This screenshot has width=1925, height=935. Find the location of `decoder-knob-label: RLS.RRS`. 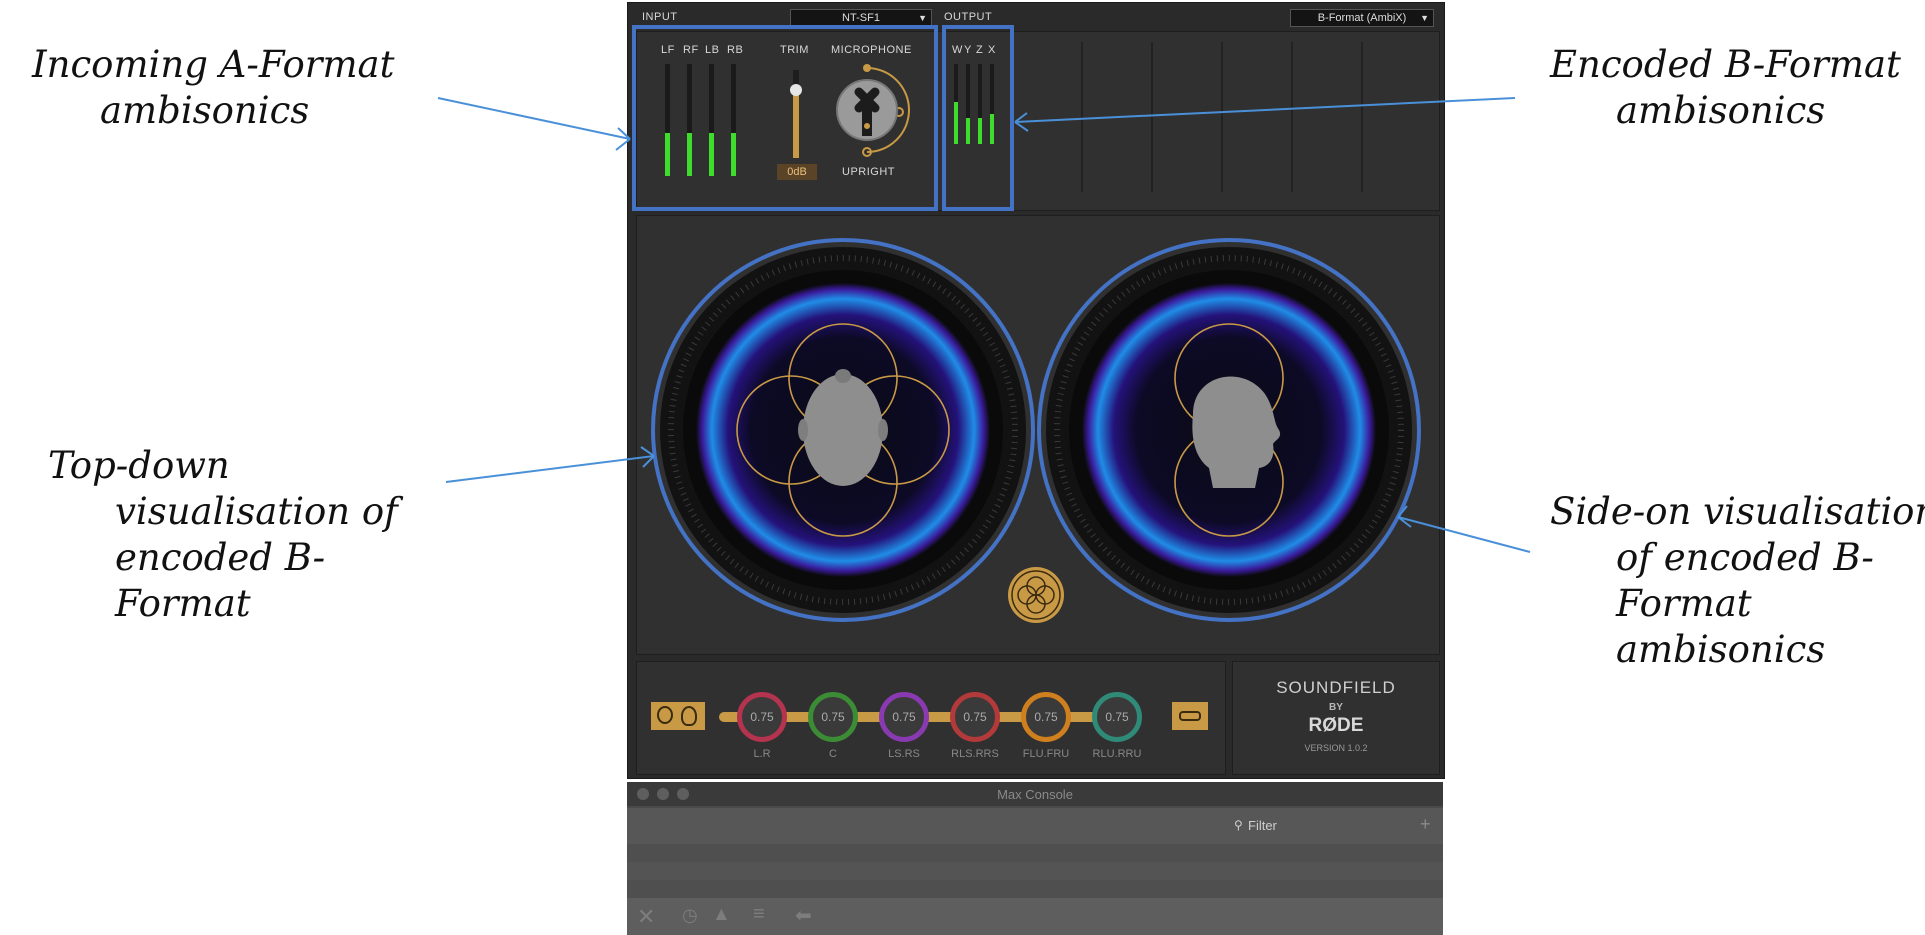

decoder-knob-label: RLS.RRS is located at coordinates (975, 754).